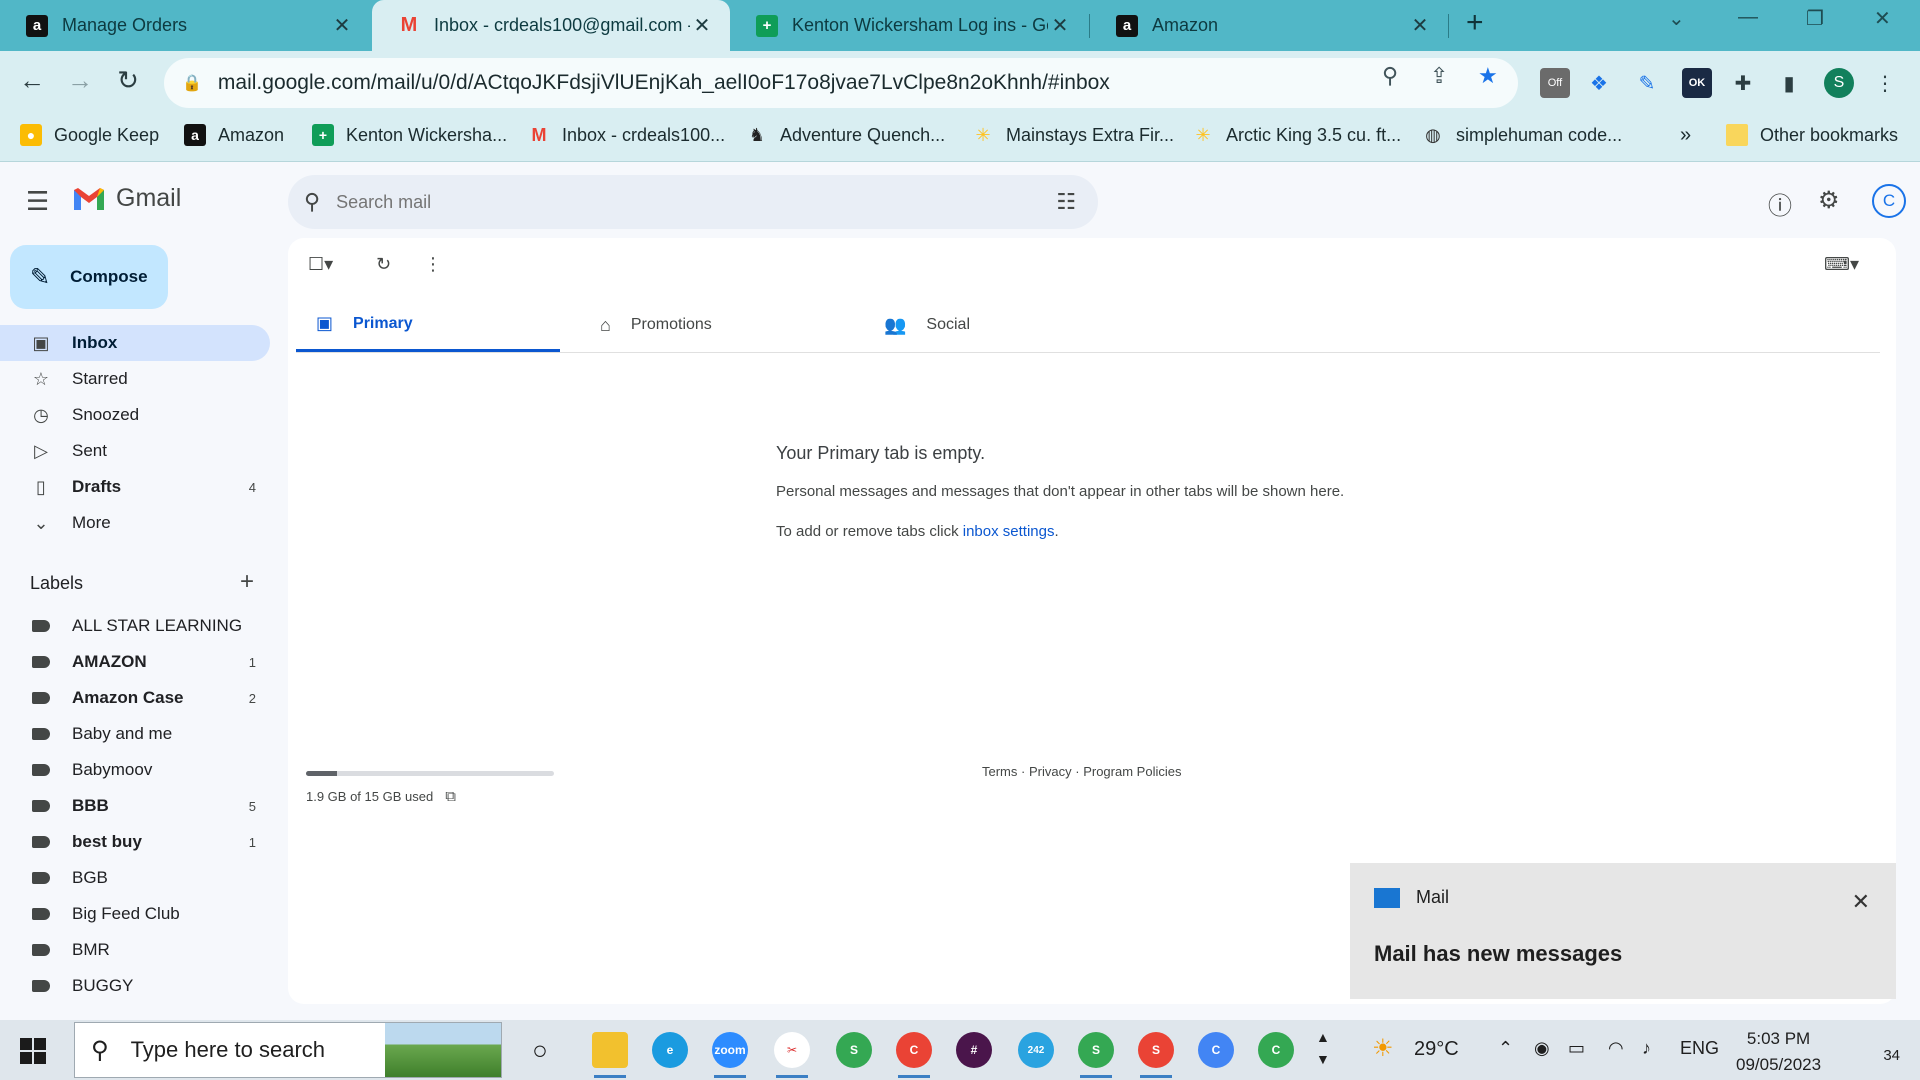 The width and height of the screenshot is (1920, 1080). Describe the element at coordinates (1009, 531) in the screenshot. I see `inbox-settings-link: inbox settings` at that location.